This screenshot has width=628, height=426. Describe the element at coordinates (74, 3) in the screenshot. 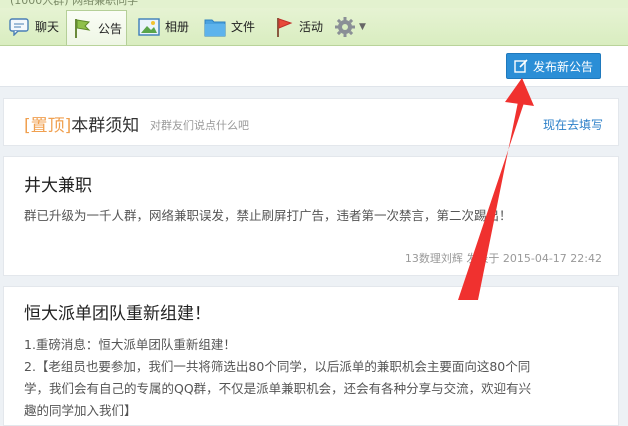

I see `window-title-text: (1000人群) 网络兼职同学` at that location.